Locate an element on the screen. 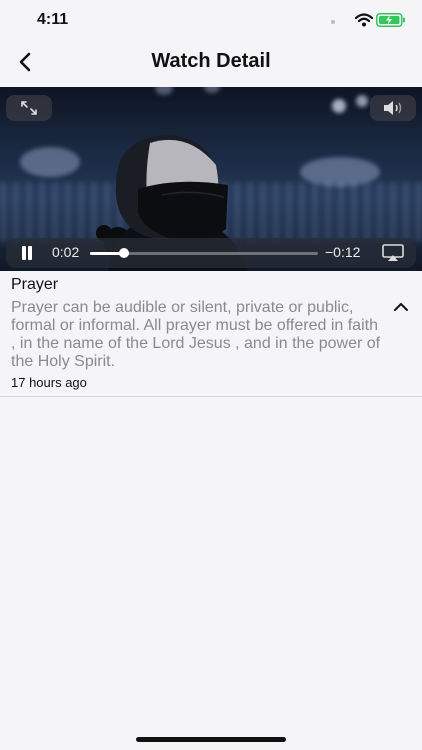 Image resolution: width=422 pixels, height=750 pixels. status-bar: 4:11 is located at coordinates (211, 20).